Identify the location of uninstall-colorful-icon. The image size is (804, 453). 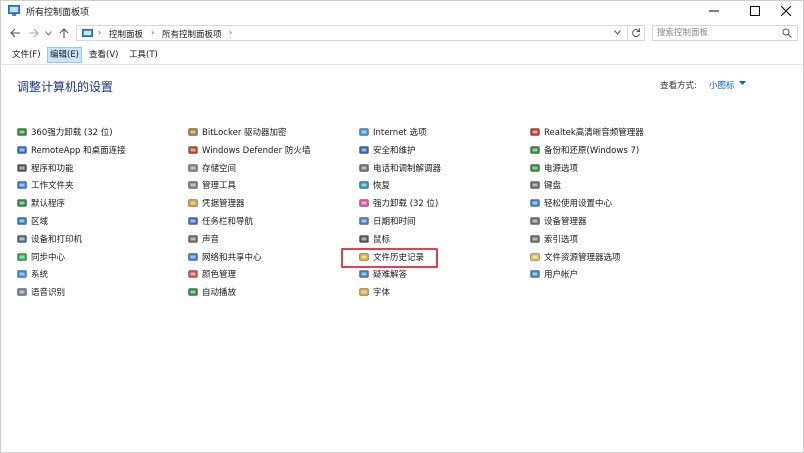
(364, 203).